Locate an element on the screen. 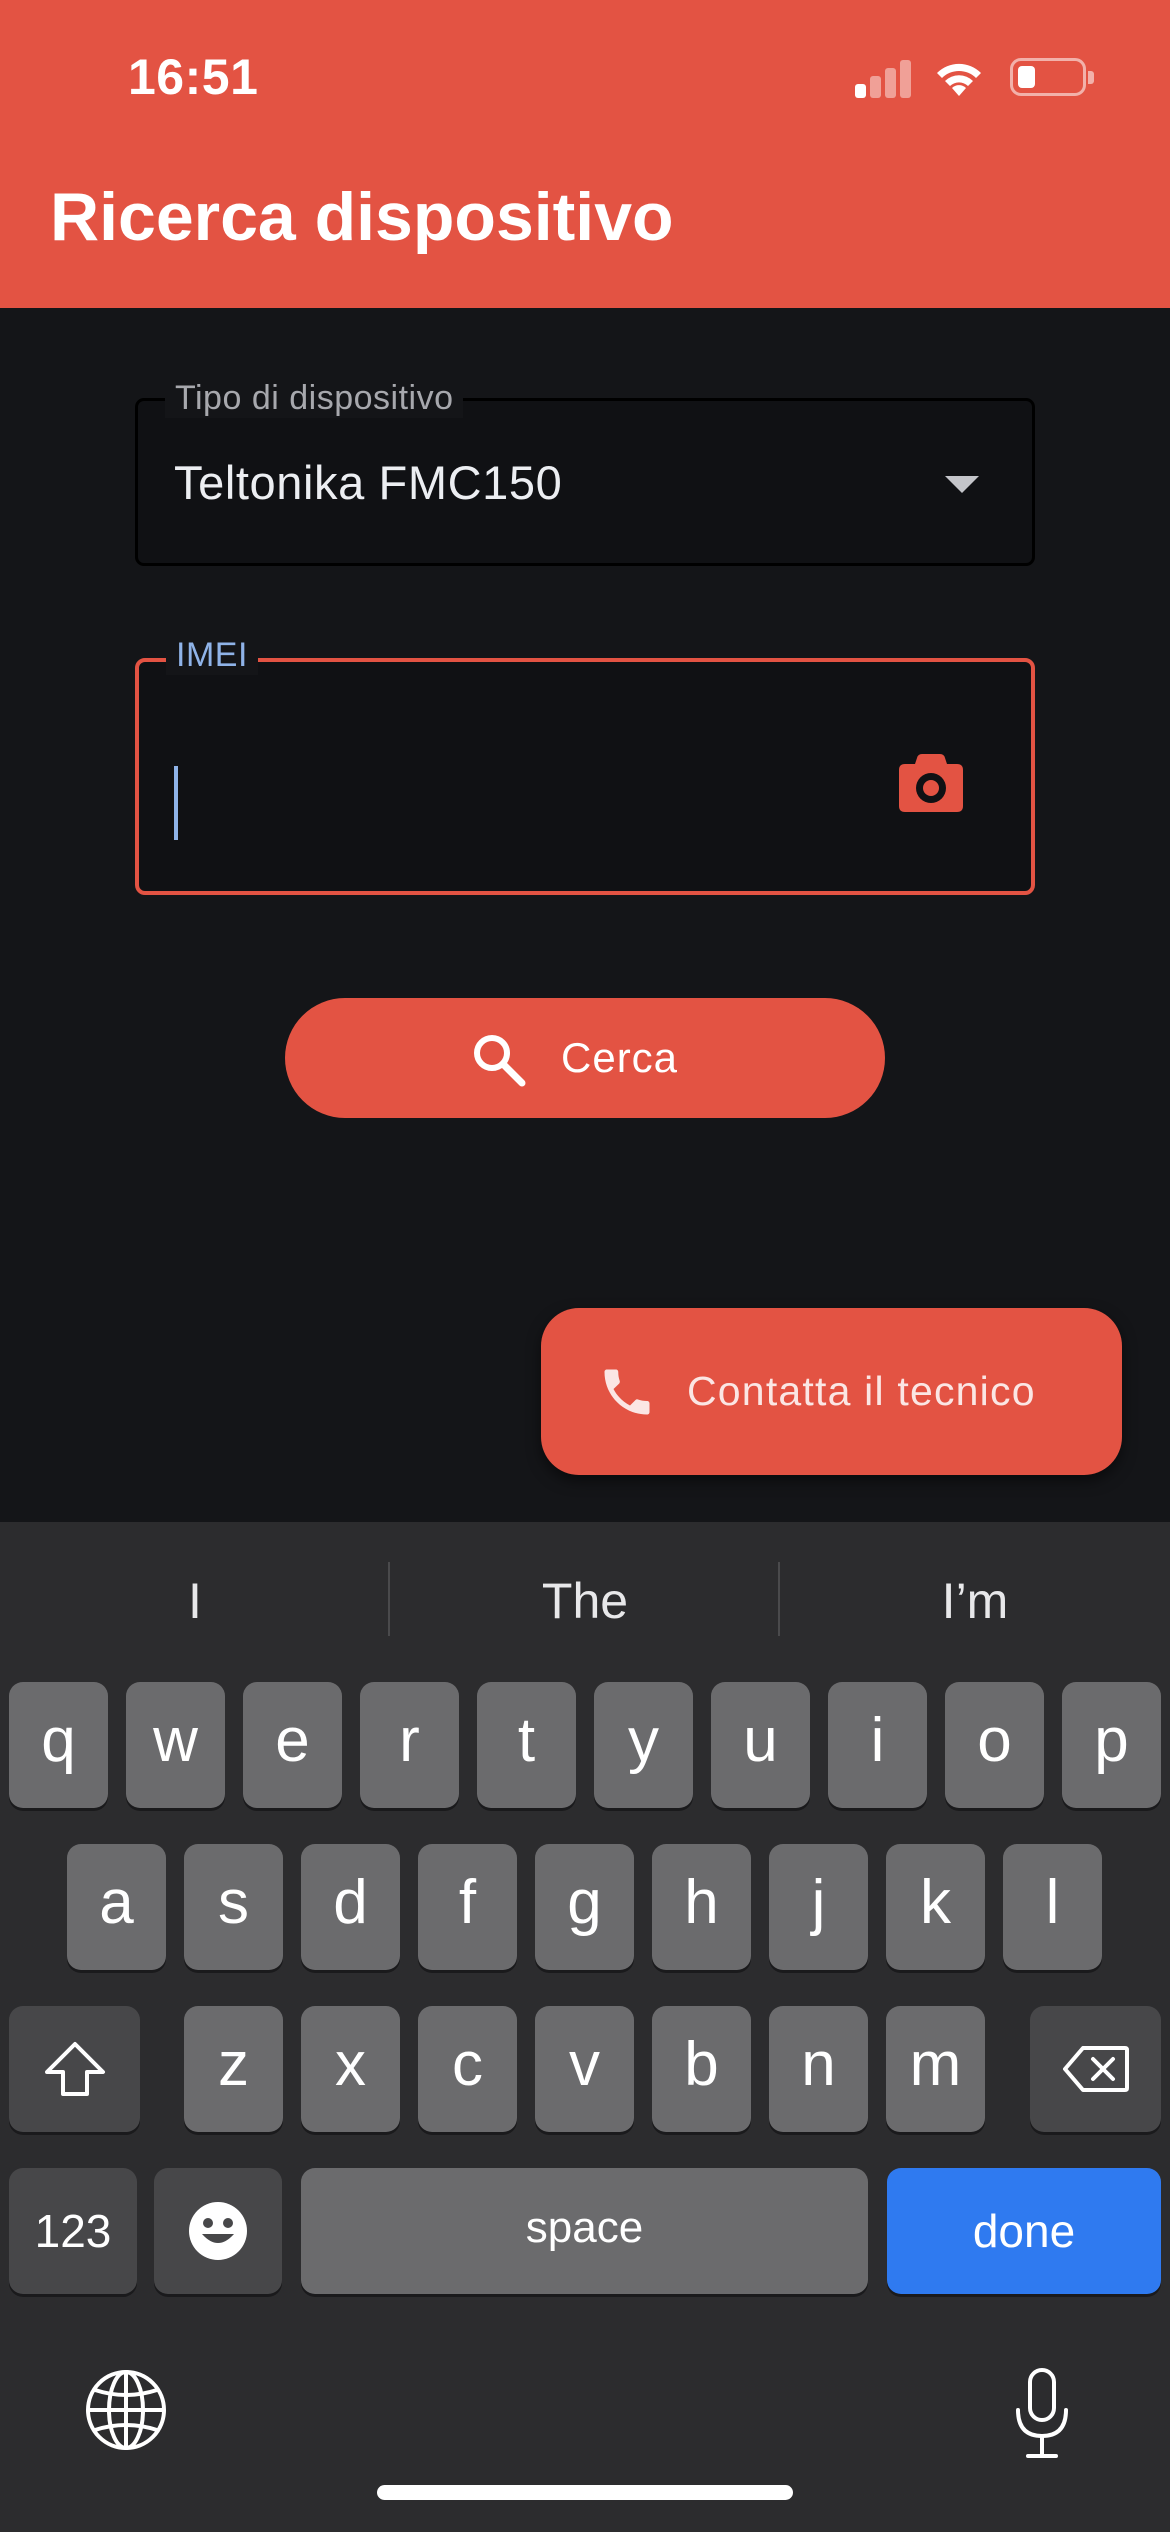 The image size is (1170, 2532). suggestion-item: The is located at coordinates (585, 1601).